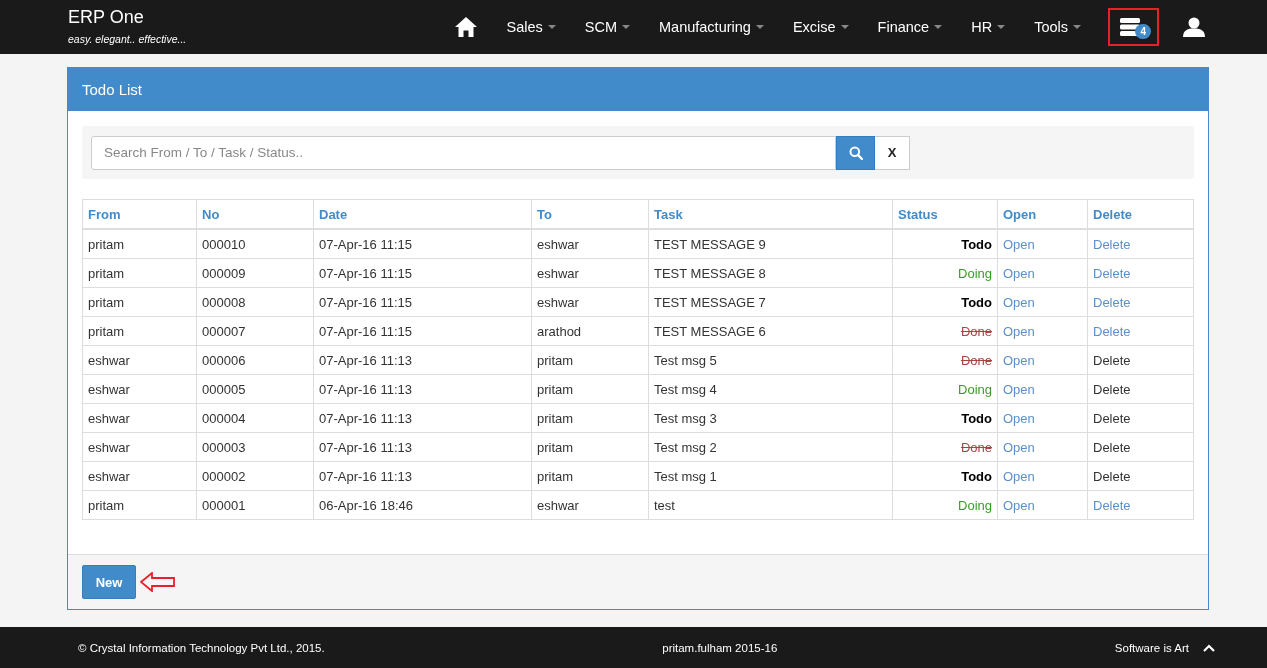  What do you see at coordinates (892, 152) in the screenshot?
I see `clear-button: X` at bounding box center [892, 152].